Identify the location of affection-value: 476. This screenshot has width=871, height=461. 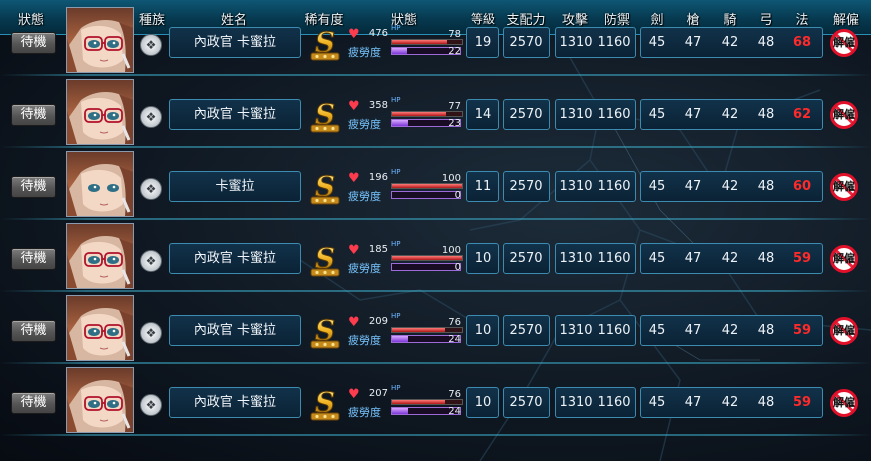
(378, 33).